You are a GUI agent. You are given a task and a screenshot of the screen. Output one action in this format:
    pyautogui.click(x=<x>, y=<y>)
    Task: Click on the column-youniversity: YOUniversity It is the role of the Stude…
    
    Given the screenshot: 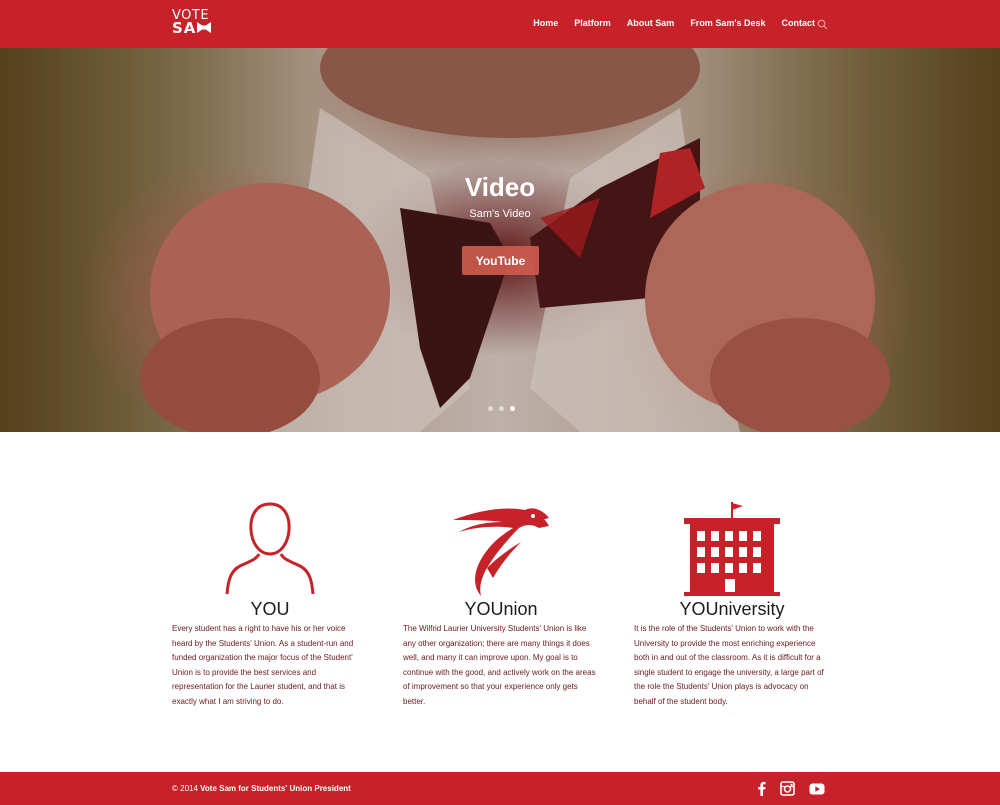 What is the action you would take?
    pyautogui.click(x=732, y=594)
    